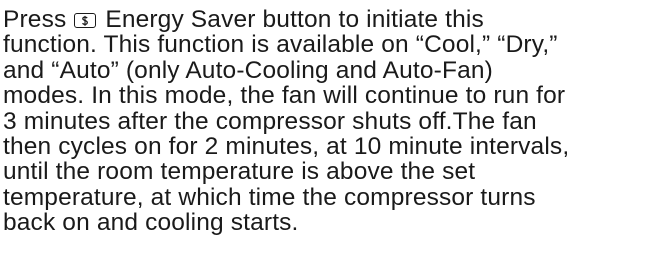 The width and height of the screenshot is (665, 269). Describe the element at coordinates (35, 19) in the screenshot. I see `press-text: Press` at that location.